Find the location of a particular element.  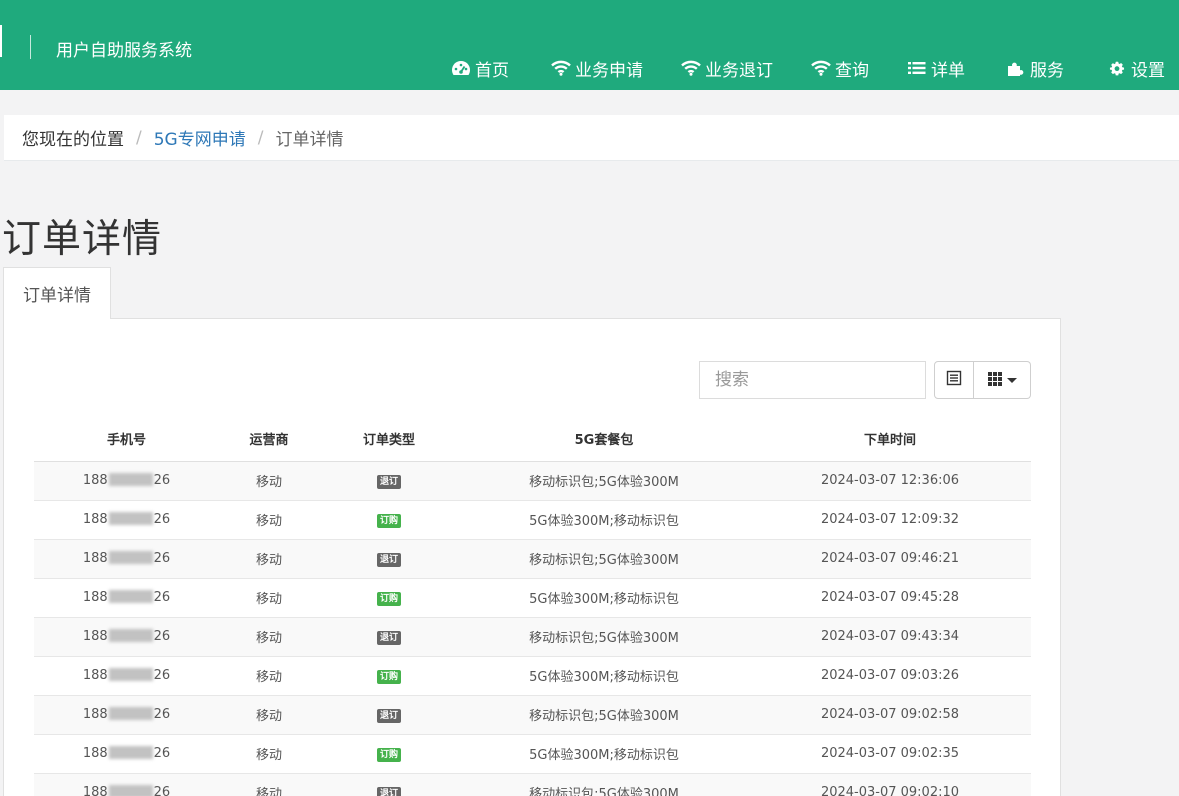

breadcrumb: 您现在的位置 / 5G专网申请 / 订单详情 is located at coordinates (591, 138).